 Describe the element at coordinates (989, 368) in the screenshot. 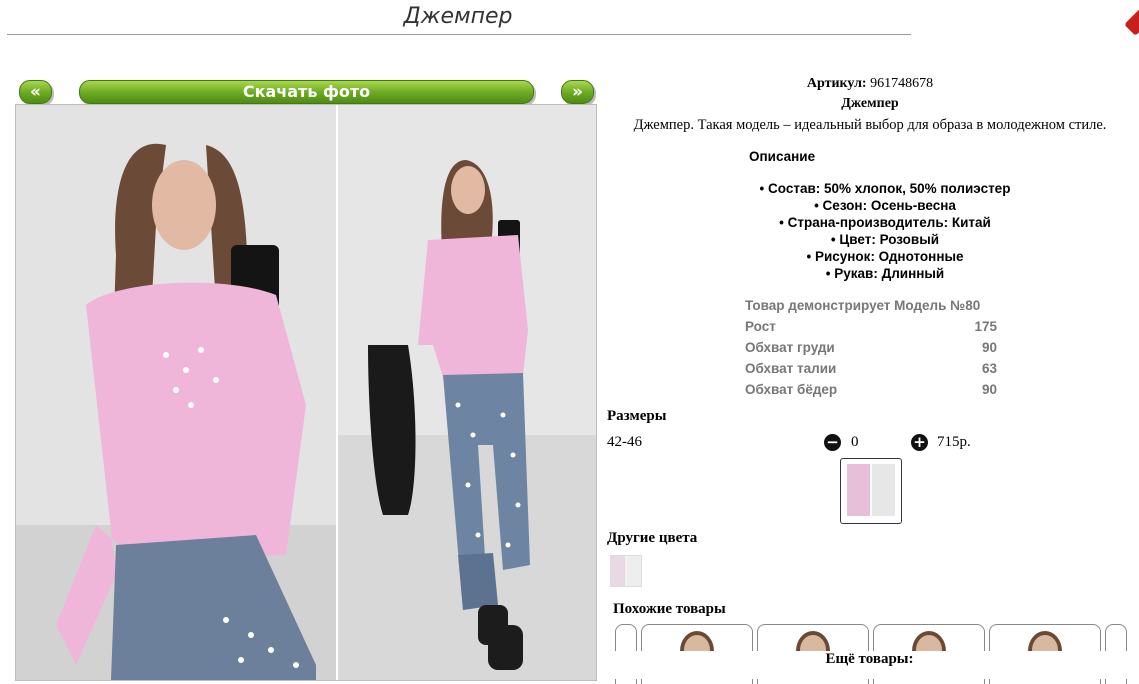

I see `model-param-value: 63` at that location.